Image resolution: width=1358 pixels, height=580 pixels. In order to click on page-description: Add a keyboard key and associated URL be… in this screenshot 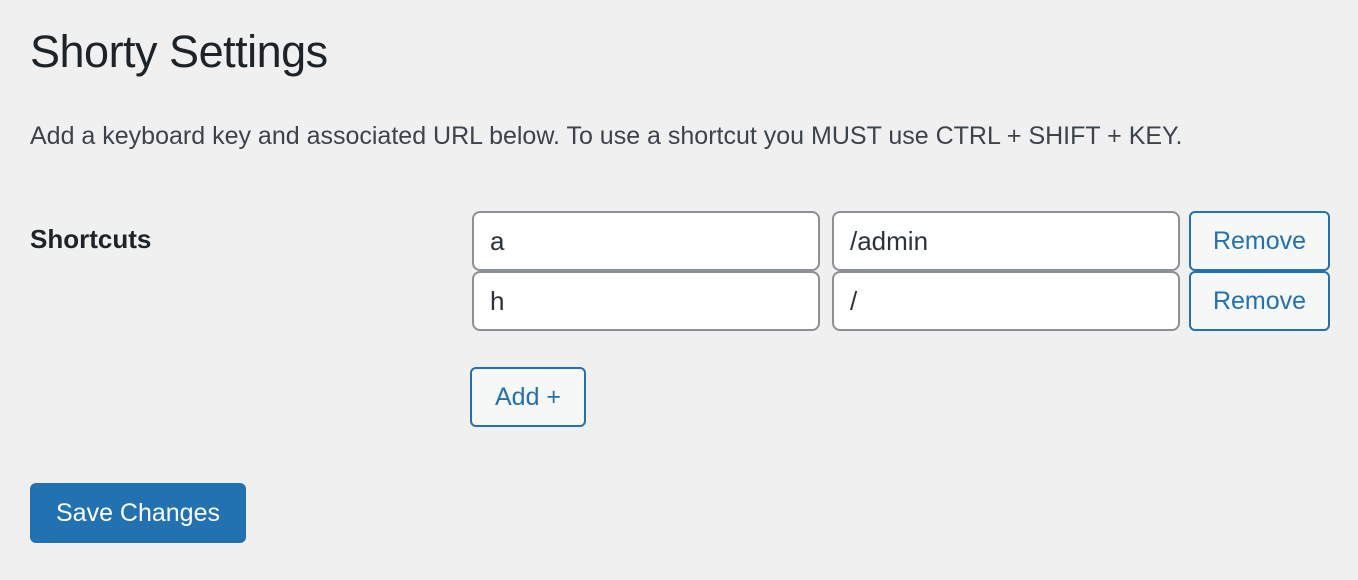, I will do `click(606, 136)`.